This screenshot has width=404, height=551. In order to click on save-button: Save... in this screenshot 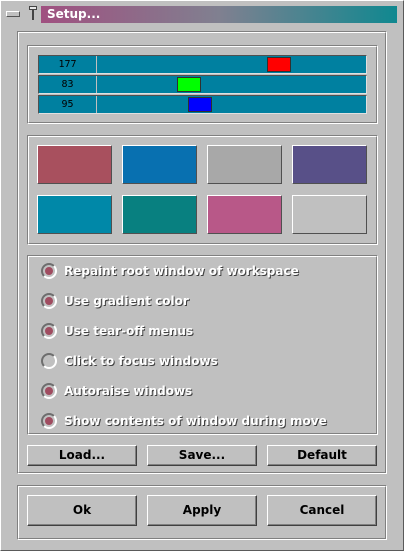, I will do `click(202, 455)`.